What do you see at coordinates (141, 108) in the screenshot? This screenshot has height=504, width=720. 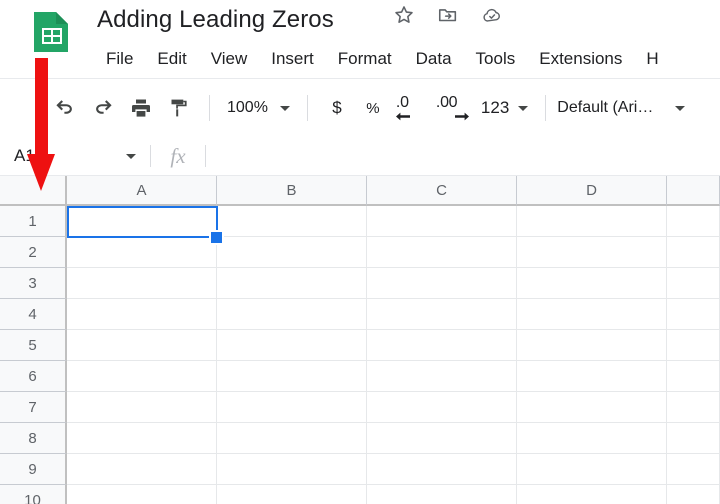 I see `print-button` at bounding box center [141, 108].